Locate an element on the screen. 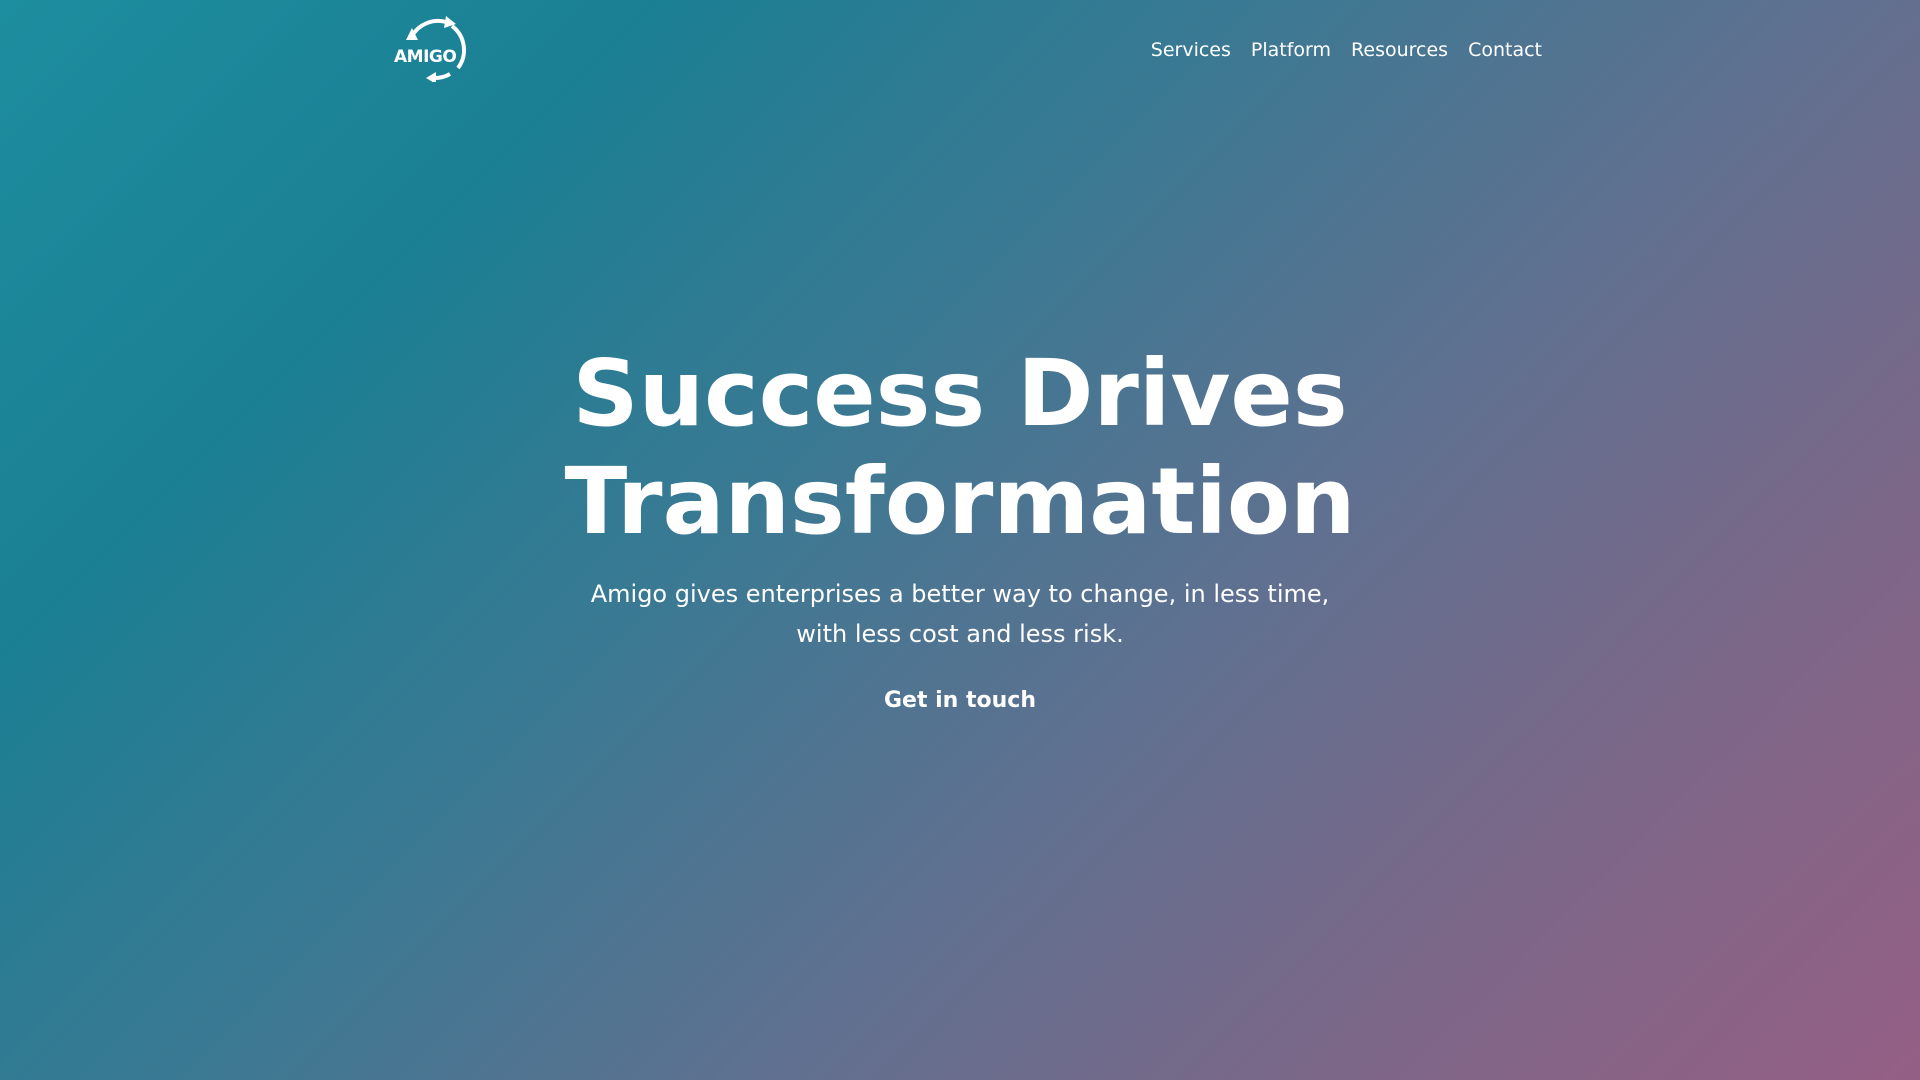 This screenshot has width=1920, height=1080. nav-item-contact: Contact is located at coordinates (1505, 50).